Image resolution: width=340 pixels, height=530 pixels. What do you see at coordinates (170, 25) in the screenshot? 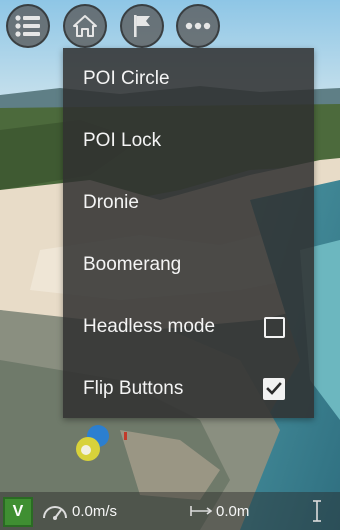
I see `top-toolbar` at bounding box center [170, 25].